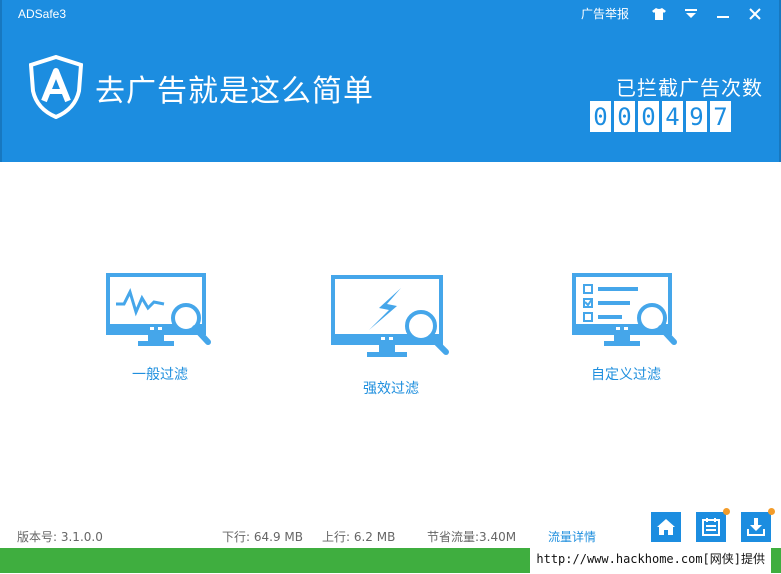 This screenshot has height=574, width=781. I want to click on skin-button, so click(659, 14).